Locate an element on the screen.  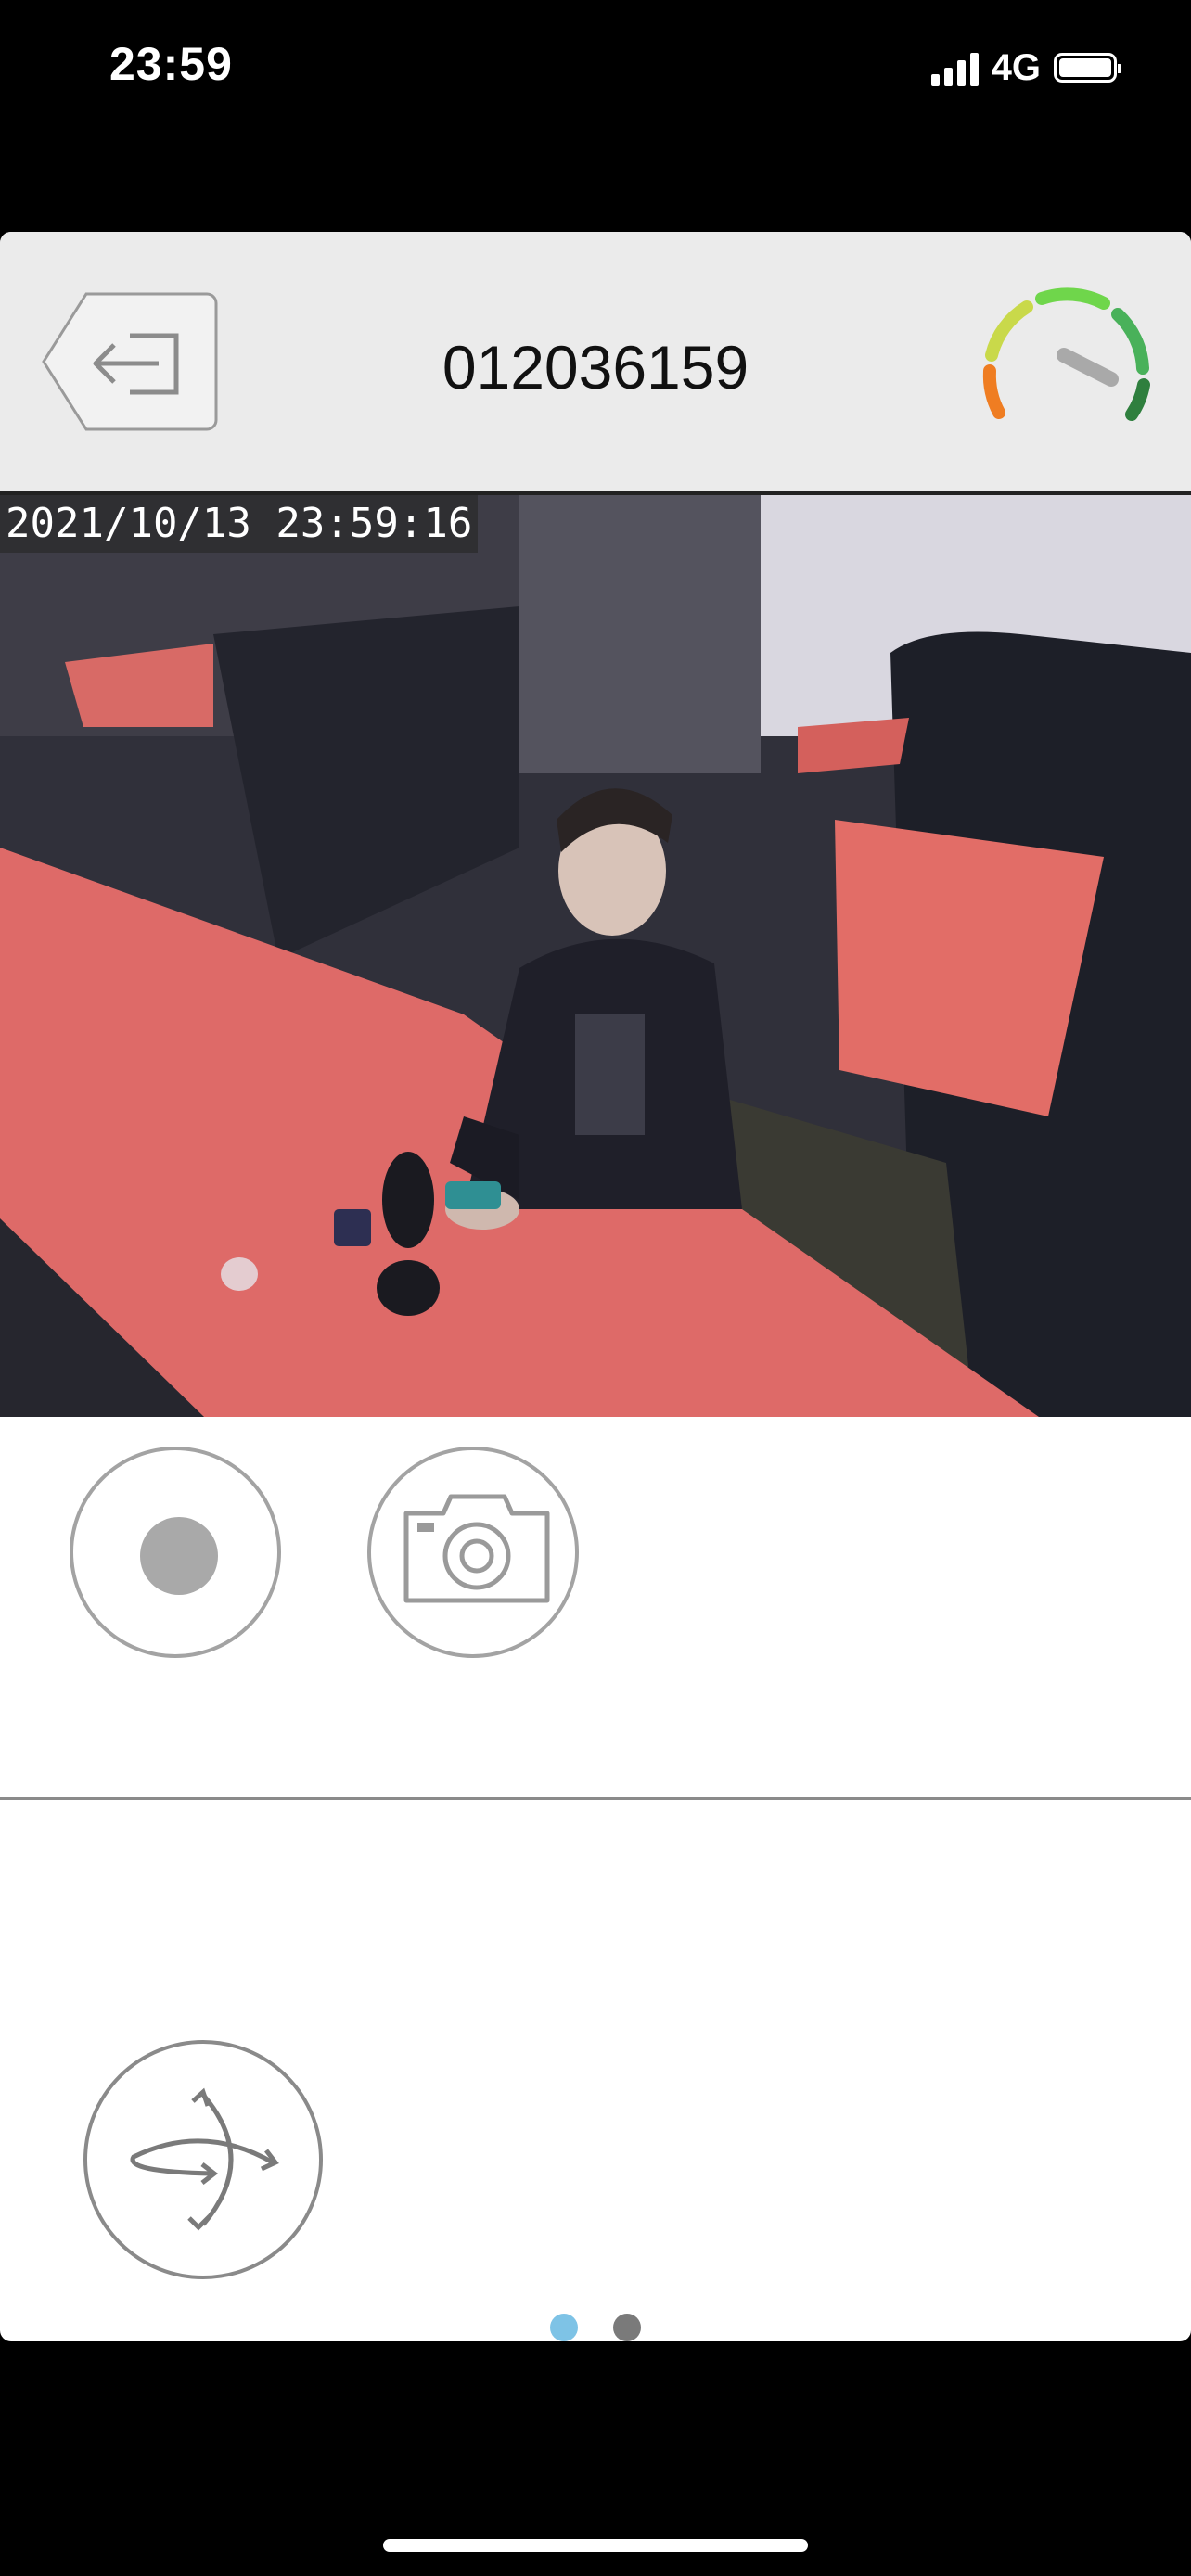
ptz-rotate-arrows-icon is located at coordinates (204, 2159).